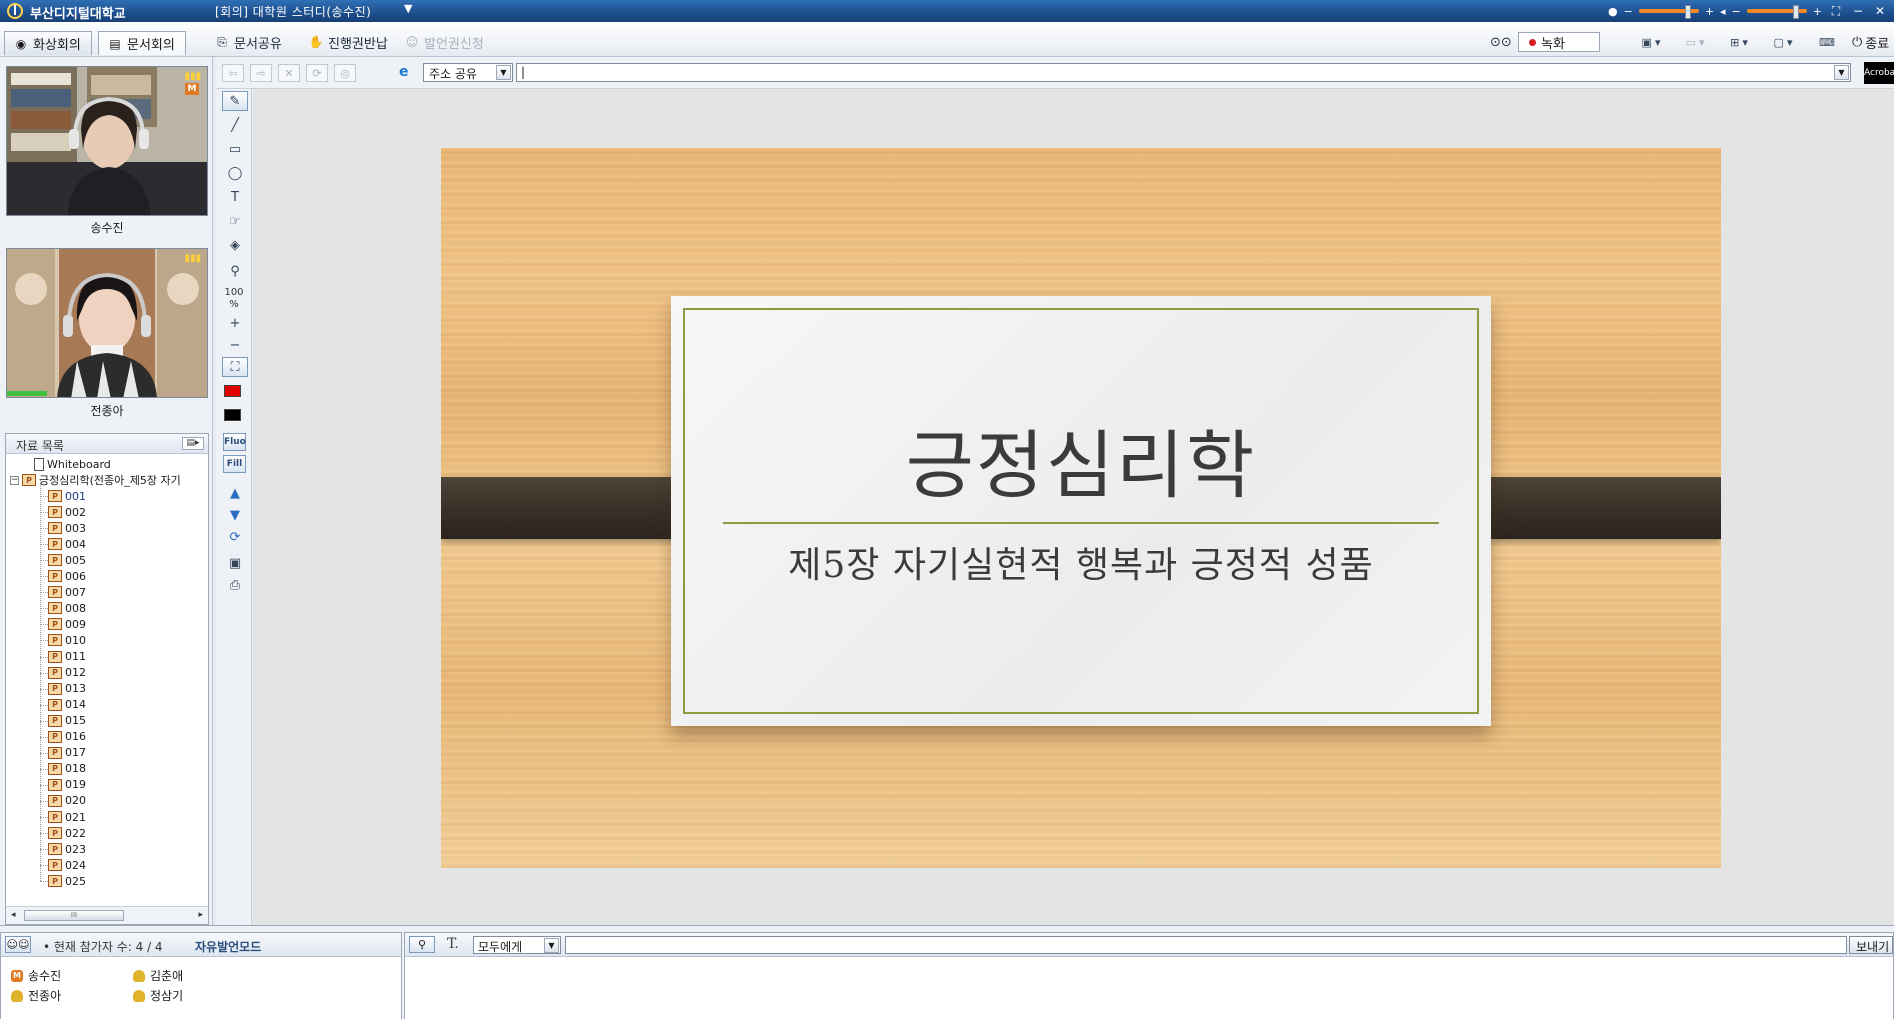 Image resolution: width=1894 pixels, height=1019 pixels. What do you see at coordinates (235, 271) in the screenshot?
I see `zoom-tool: ⚲` at bounding box center [235, 271].